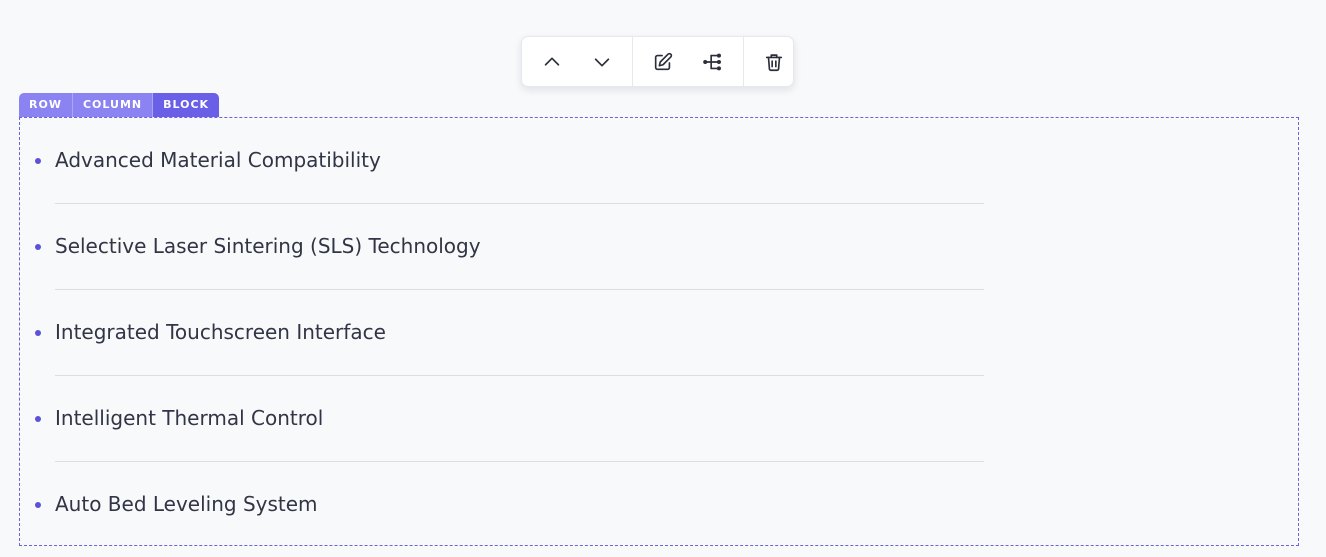 Image resolution: width=1326 pixels, height=557 pixels. What do you see at coordinates (502, 333) in the screenshot?
I see `list-item: Integrated Touchscreen Interface` at bounding box center [502, 333].